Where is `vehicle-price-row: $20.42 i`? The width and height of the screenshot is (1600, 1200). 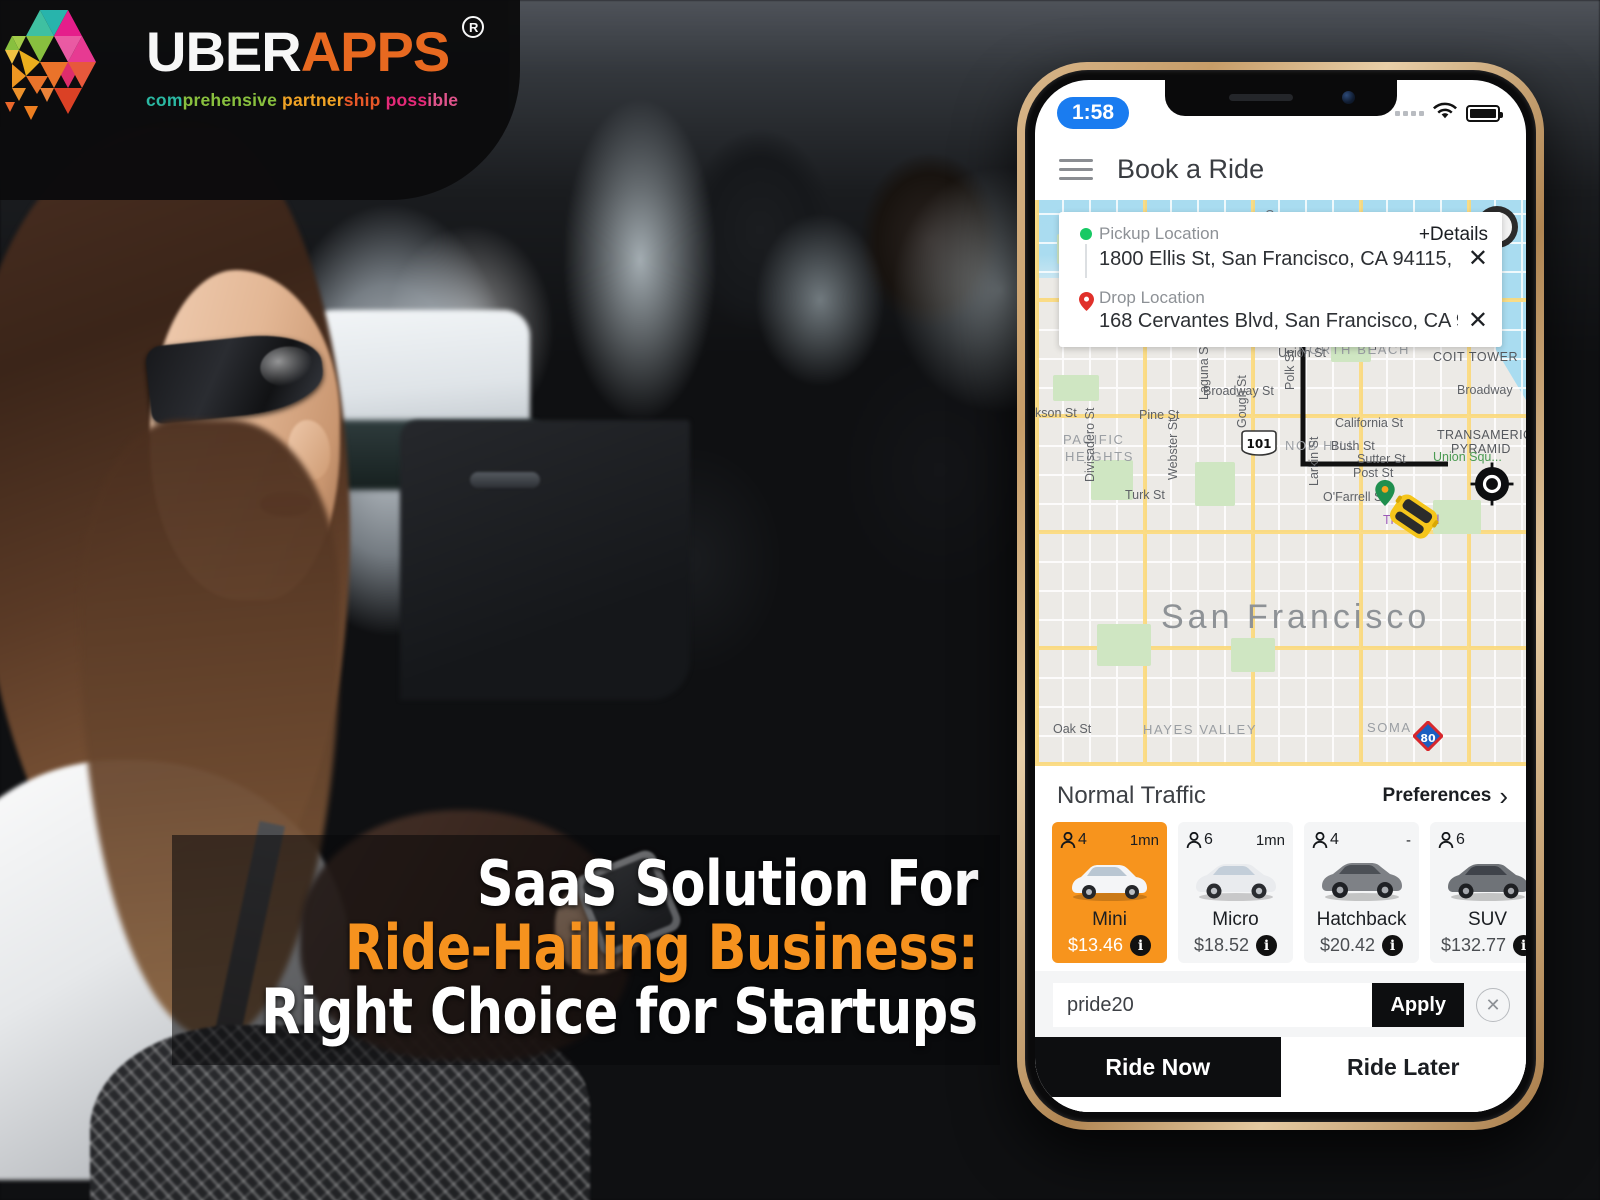 vehicle-price-row: $20.42 i is located at coordinates (1361, 945).